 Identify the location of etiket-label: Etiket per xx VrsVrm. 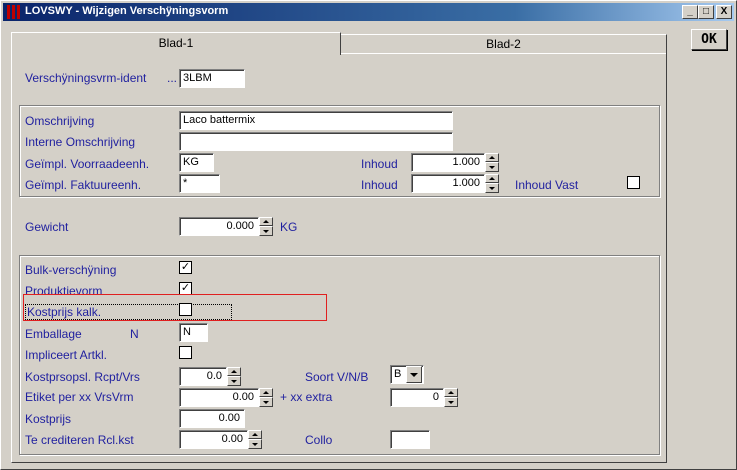
(79, 397).